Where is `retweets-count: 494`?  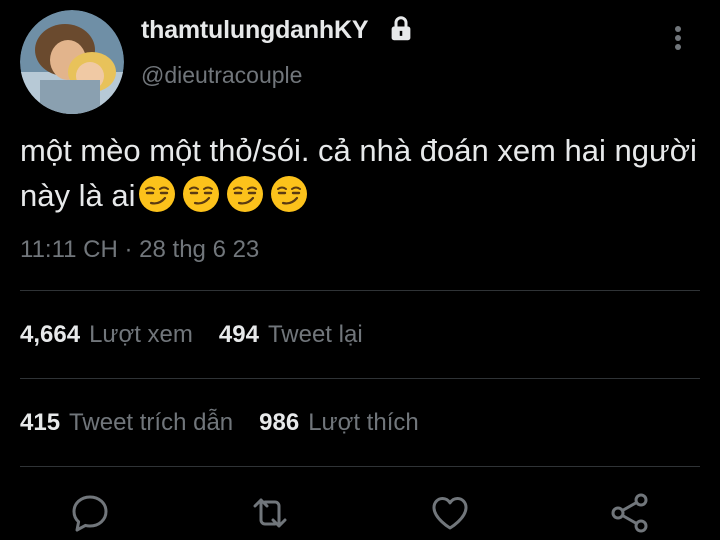 retweets-count: 494 is located at coordinates (239, 335).